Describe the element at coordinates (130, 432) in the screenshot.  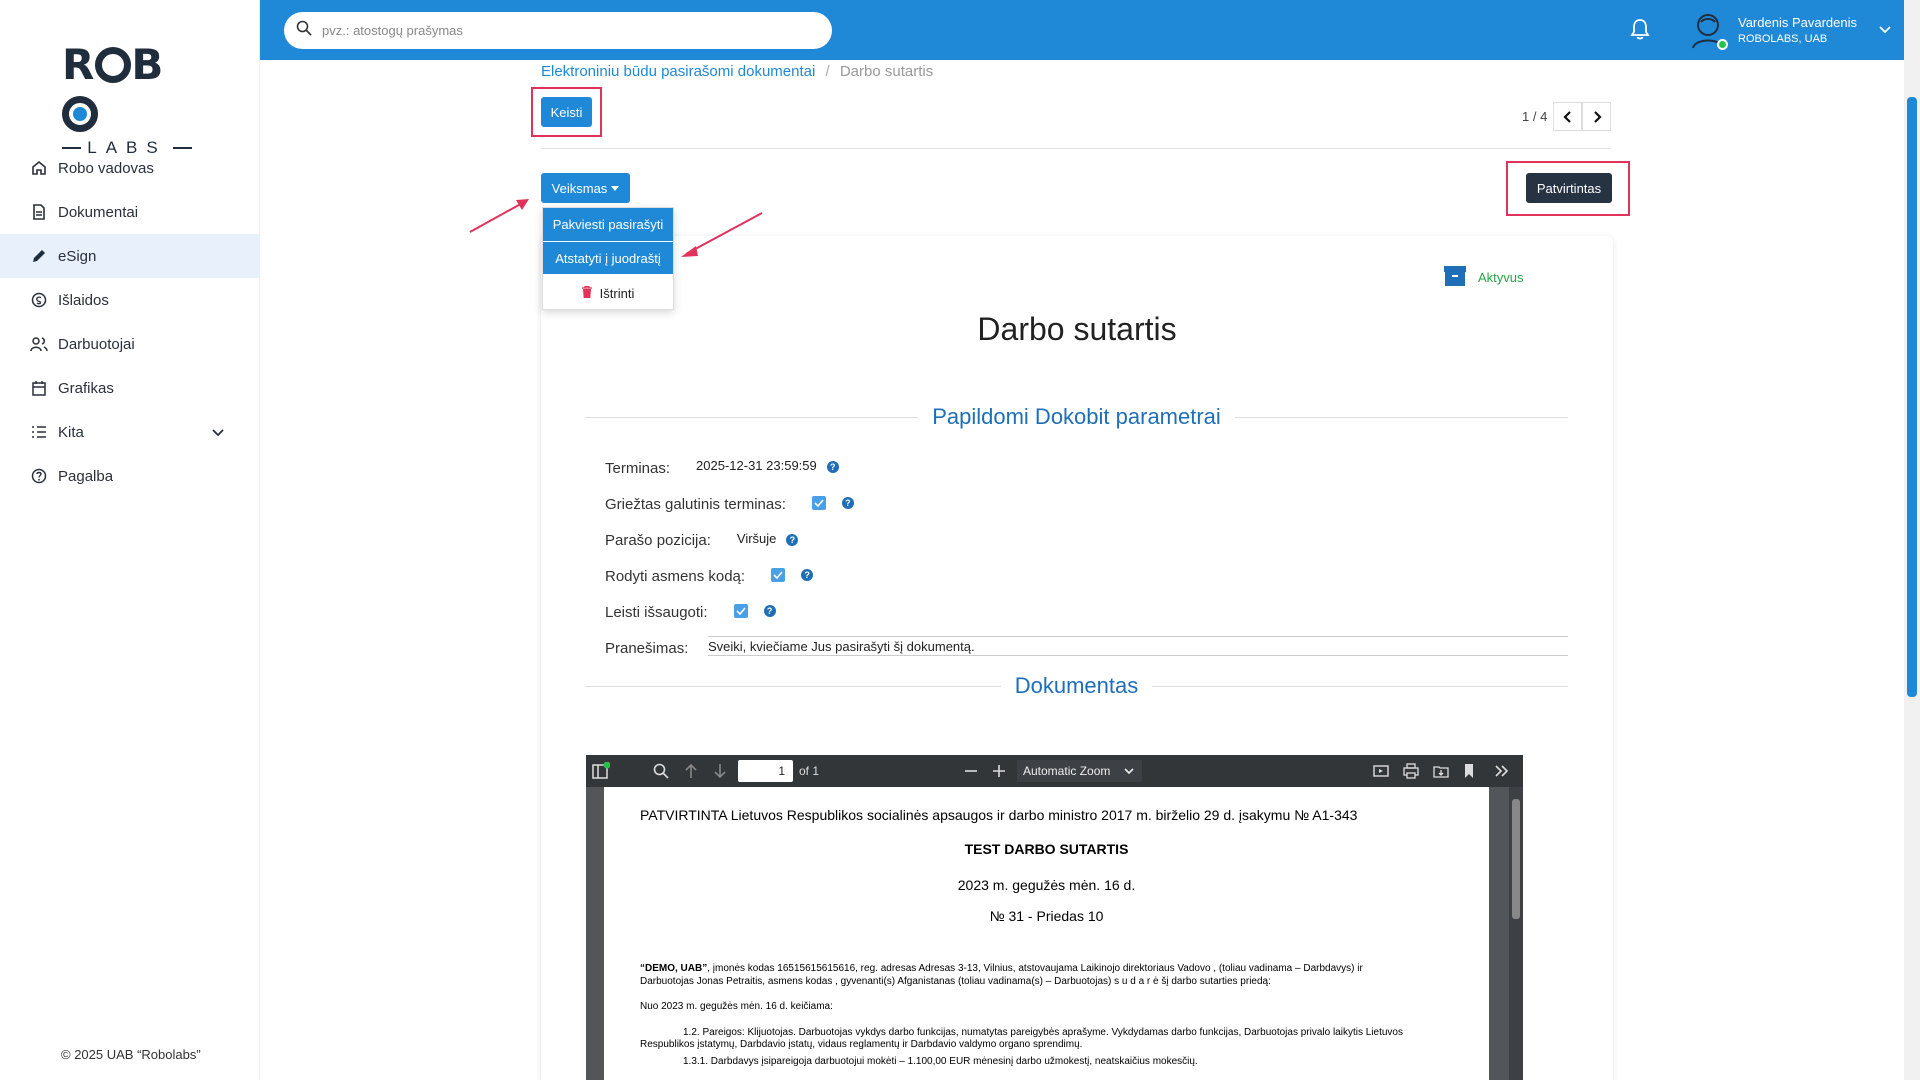
I see `sidebar-item-kita: Kita` at that location.